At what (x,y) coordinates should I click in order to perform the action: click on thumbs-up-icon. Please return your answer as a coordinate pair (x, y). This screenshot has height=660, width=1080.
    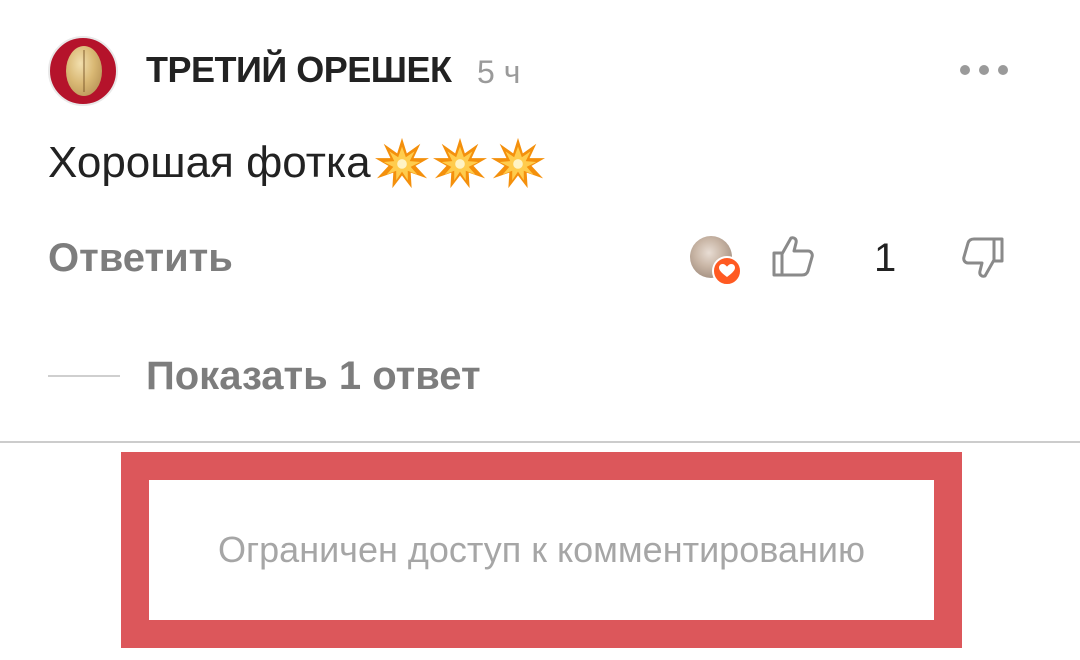
    Looking at the image, I should click on (793, 256).